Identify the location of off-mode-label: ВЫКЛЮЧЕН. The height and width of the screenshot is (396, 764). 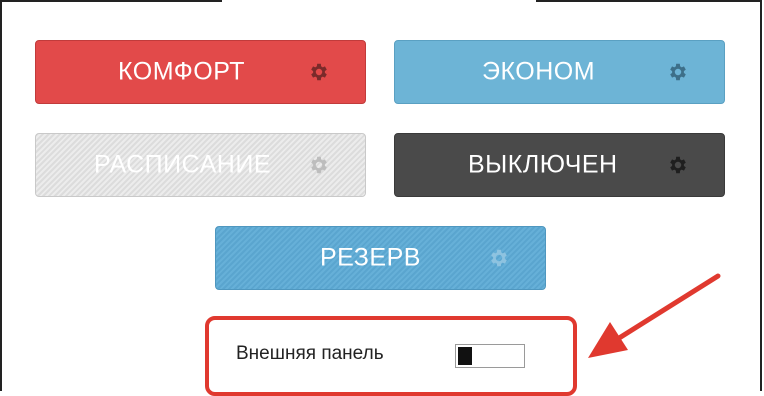
(543, 164).